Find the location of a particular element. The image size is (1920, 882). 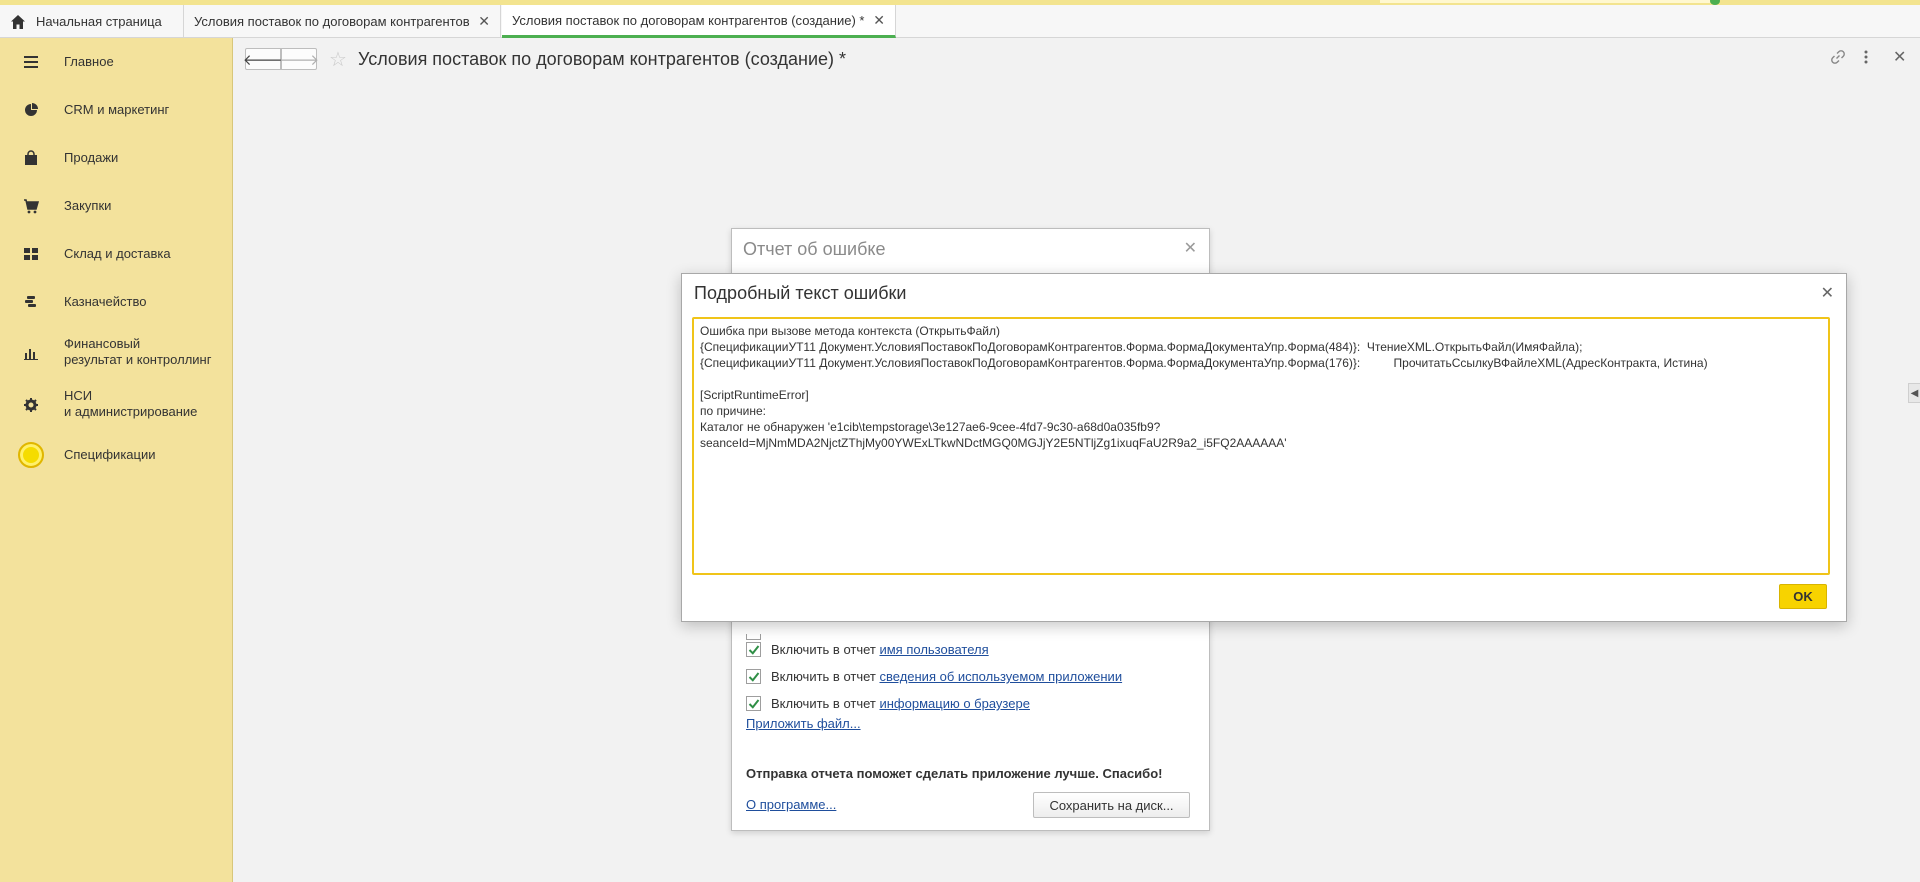

ok-button: OK is located at coordinates (1803, 596).